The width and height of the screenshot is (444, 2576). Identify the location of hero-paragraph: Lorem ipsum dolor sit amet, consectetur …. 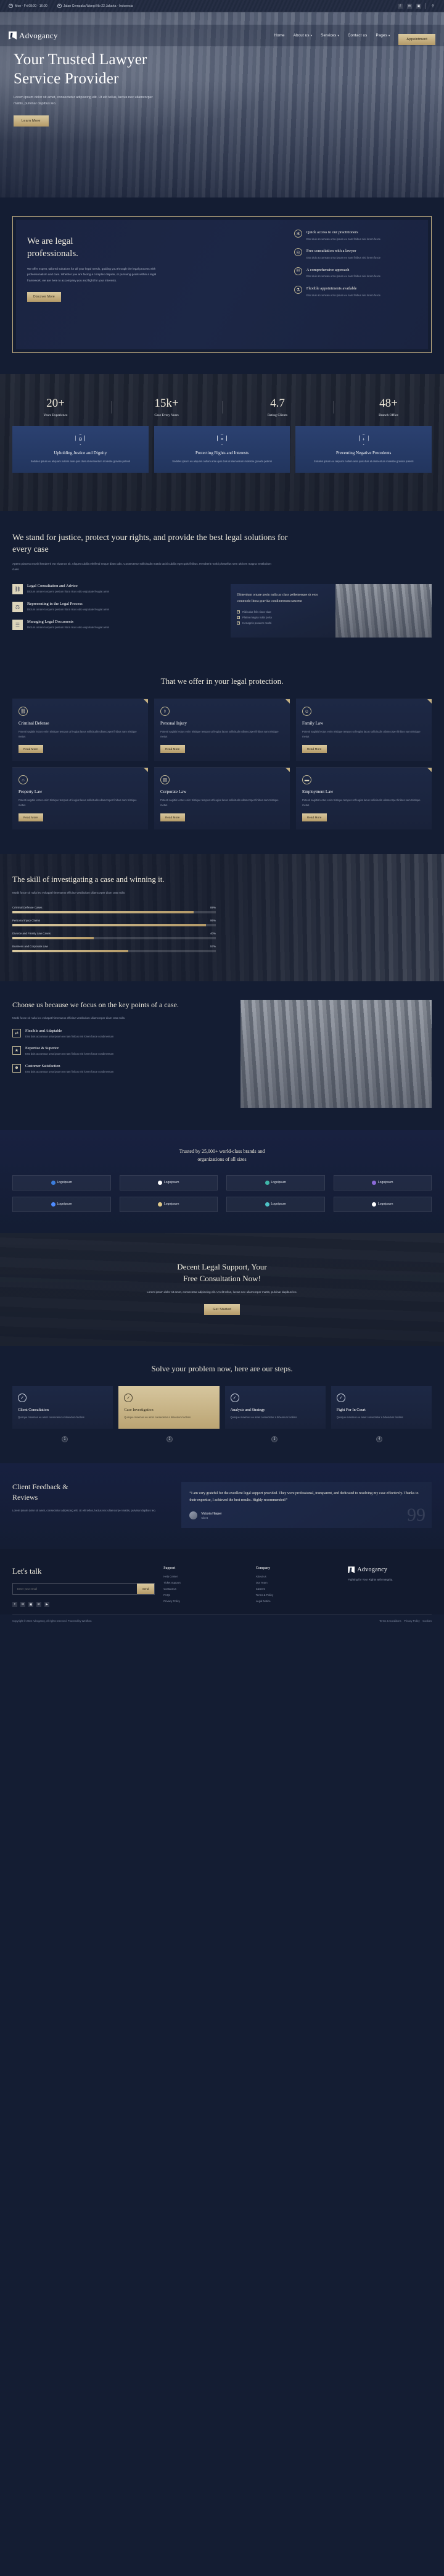
(84, 101).